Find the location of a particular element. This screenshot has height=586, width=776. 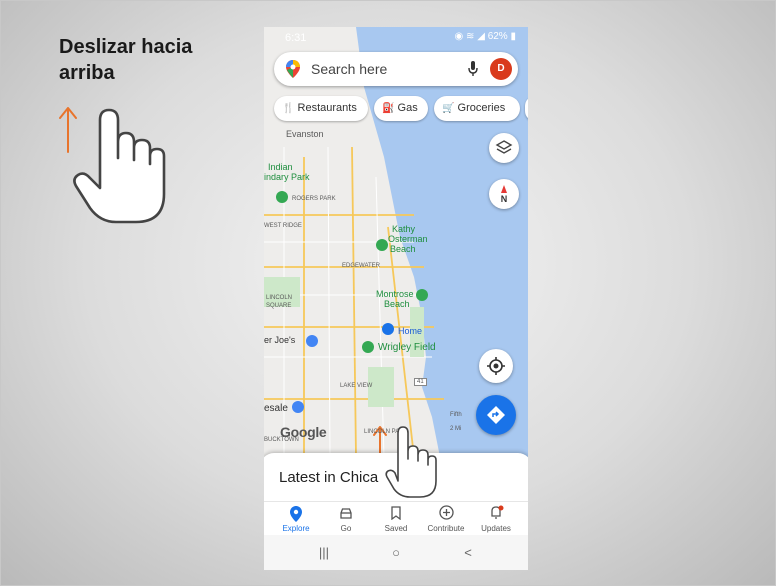

compass-button: N is located at coordinates (504, 194).